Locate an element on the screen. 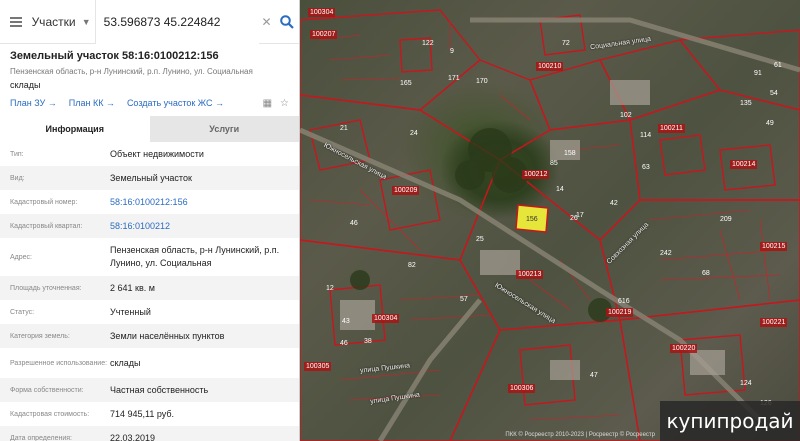 Image resolution: width=800 pixels, height=441 pixels. parcel-number: 68 is located at coordinates (706, 273).